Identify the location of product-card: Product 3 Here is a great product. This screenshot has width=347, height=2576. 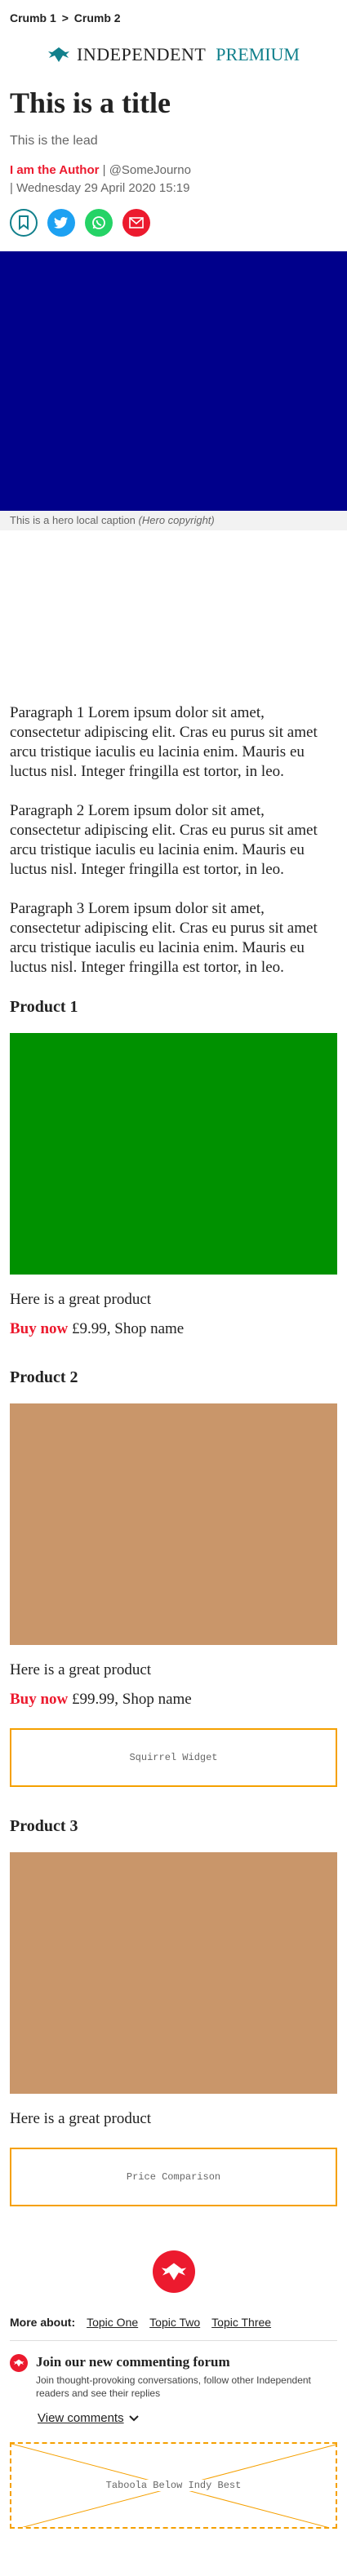
(173, 1972).